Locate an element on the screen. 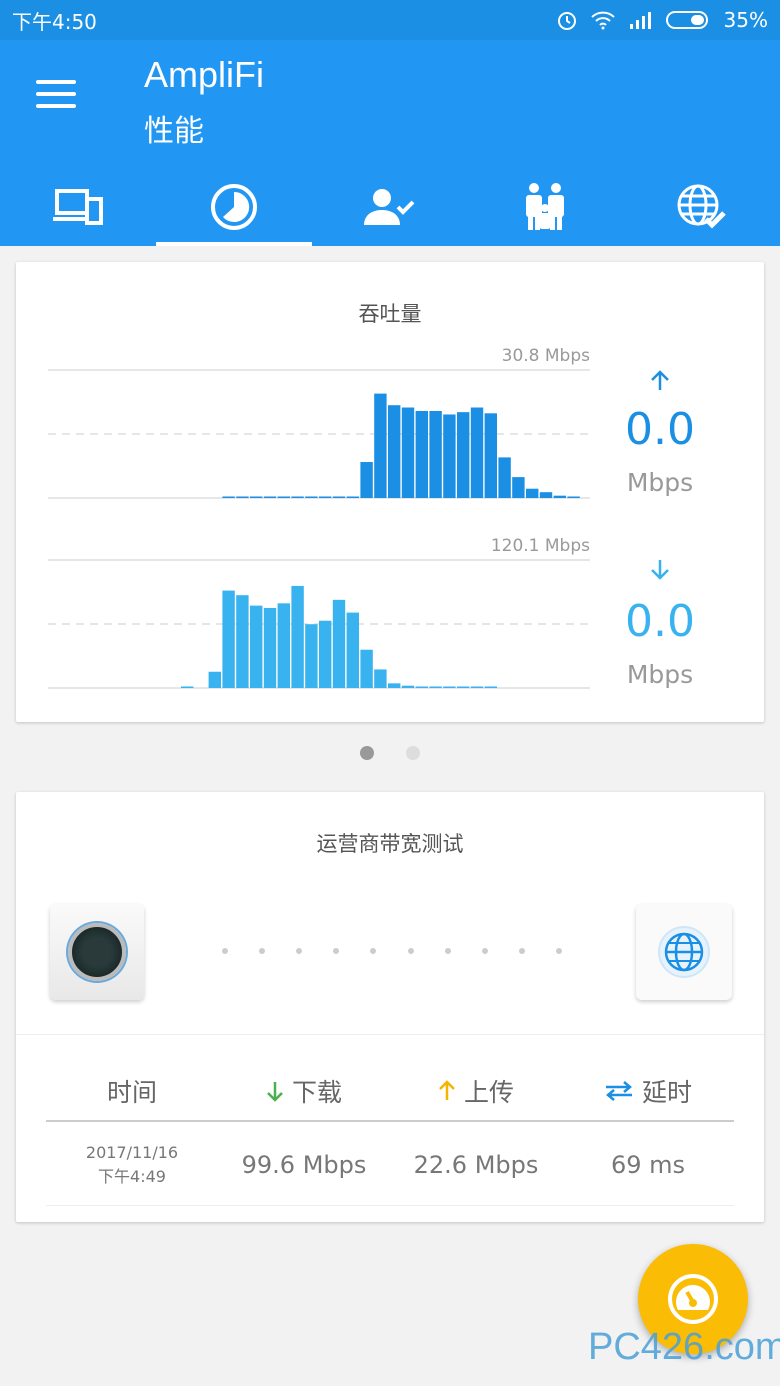  status-icons: 35% is located at coordinates (662, 20).